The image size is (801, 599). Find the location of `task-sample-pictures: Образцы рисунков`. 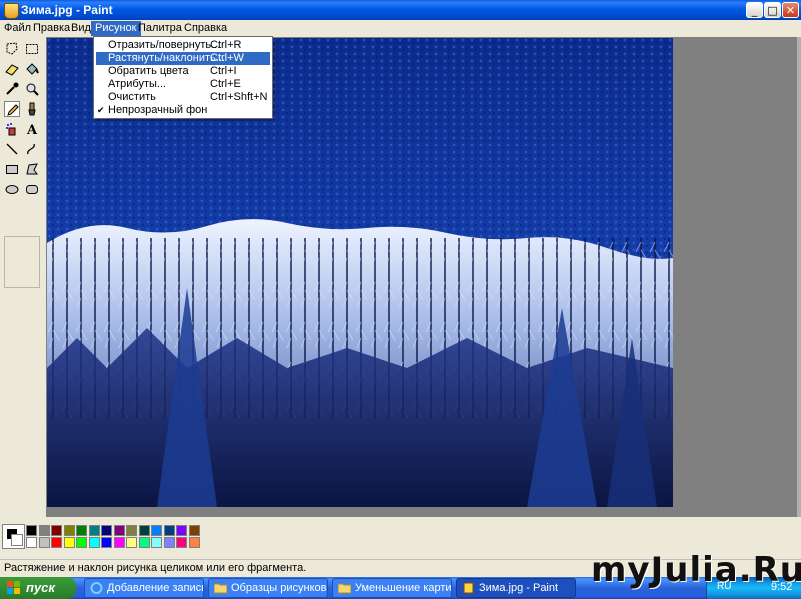

task-sample-pictures: Образцы рисунков is located at coordinates (268, 588).